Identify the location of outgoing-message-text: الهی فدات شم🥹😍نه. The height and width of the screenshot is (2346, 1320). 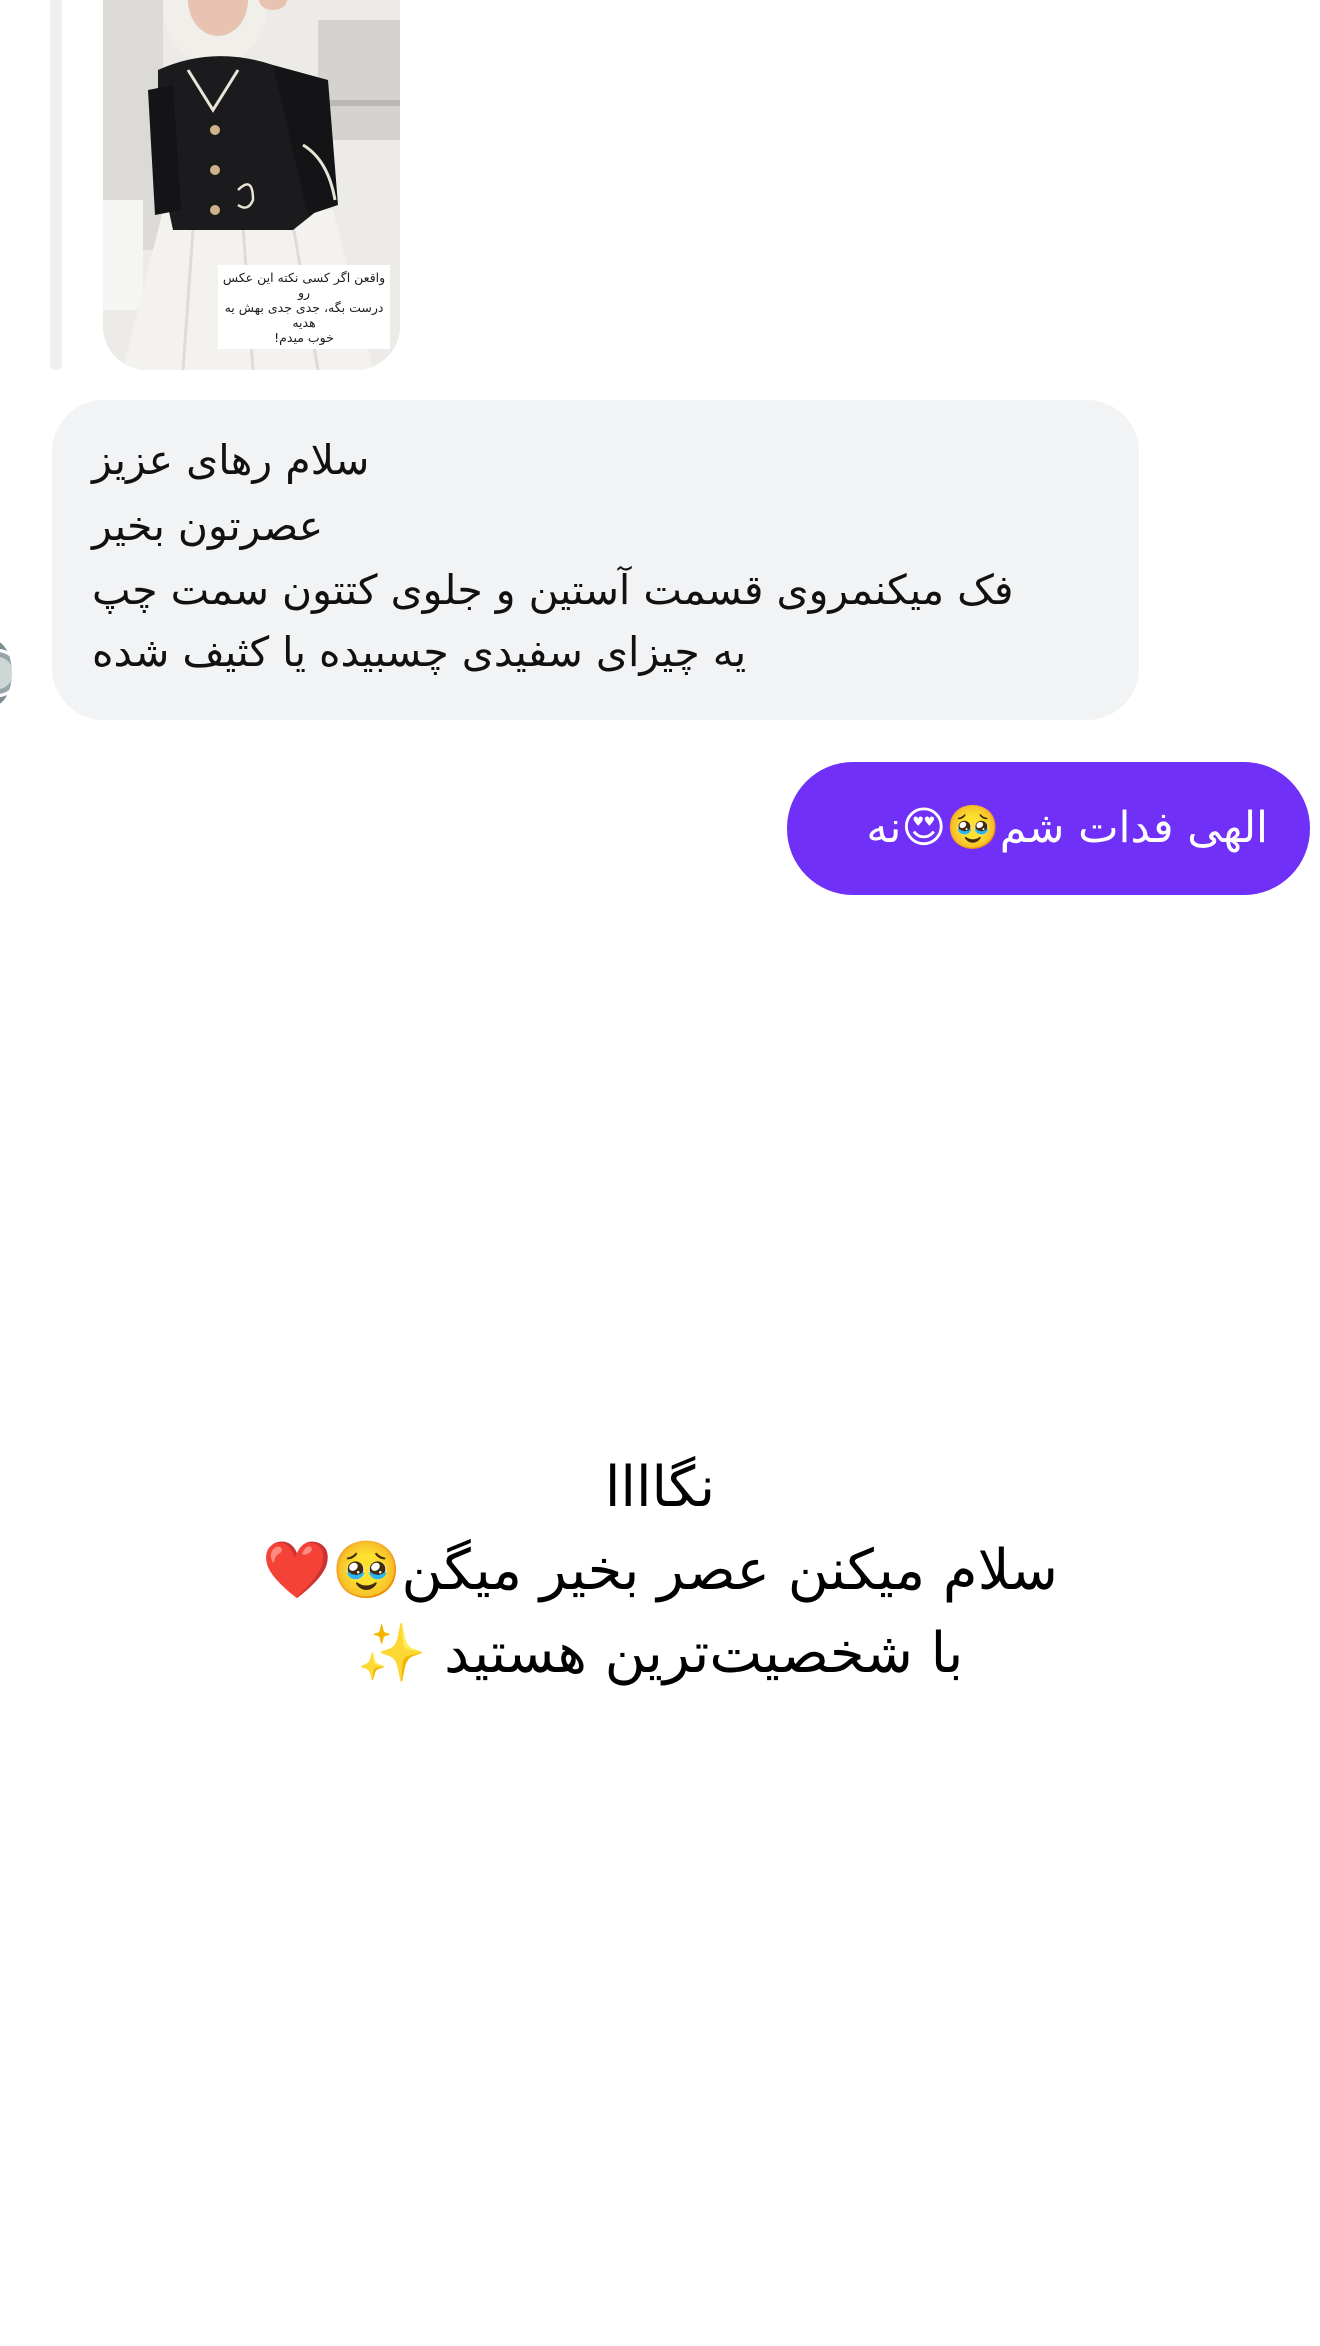
(1067, 828).